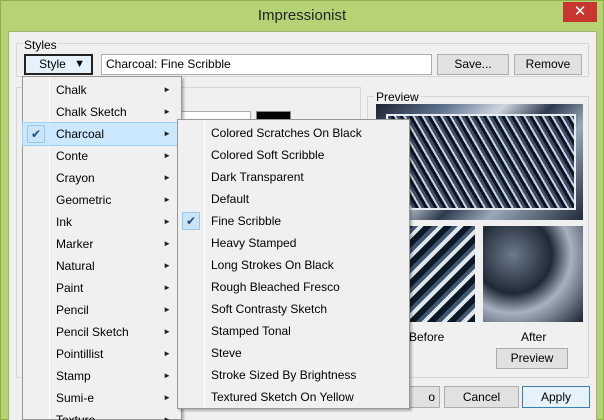 This screenshot has height=420, width=604. I want to click on menu-item-label: Dark Transparent, so click(257, 177).